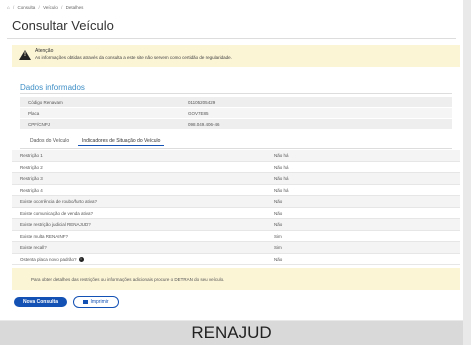 This screenshot has width=471, height=345. What do you see at coordinates (33, 247) in the screenshot?
I see `row-label: Existe recall?` at bounding box center [33, 247].